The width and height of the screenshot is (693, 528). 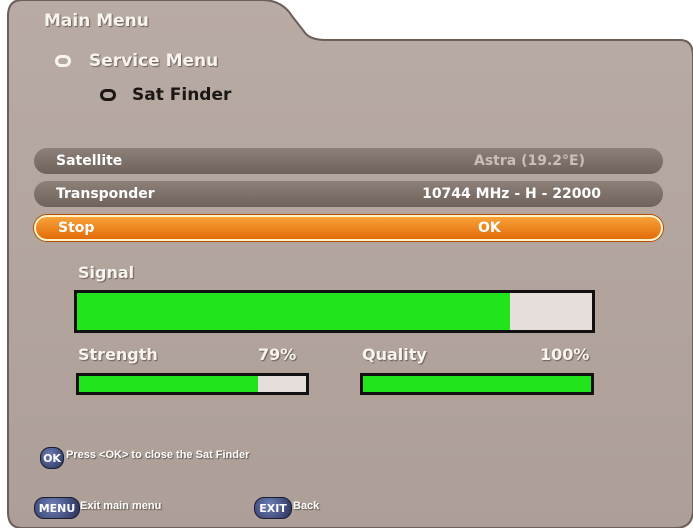 I want to click on strength-value: 79%, so click(x=277, y=354).